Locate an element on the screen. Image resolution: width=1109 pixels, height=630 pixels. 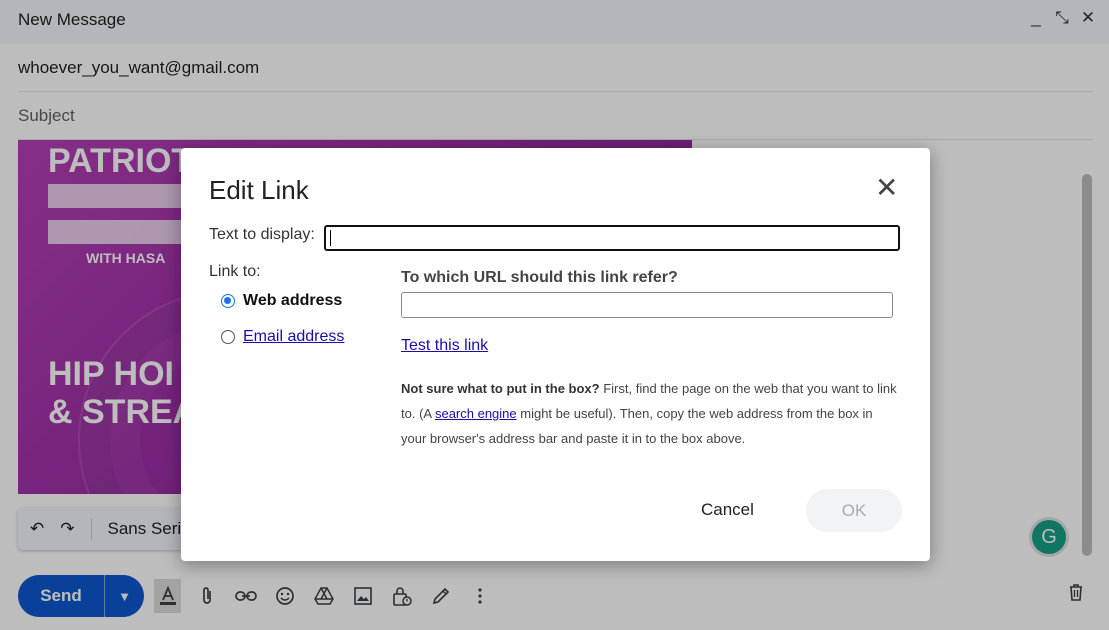
ok-button: OK is located at coordinates (854, 510).